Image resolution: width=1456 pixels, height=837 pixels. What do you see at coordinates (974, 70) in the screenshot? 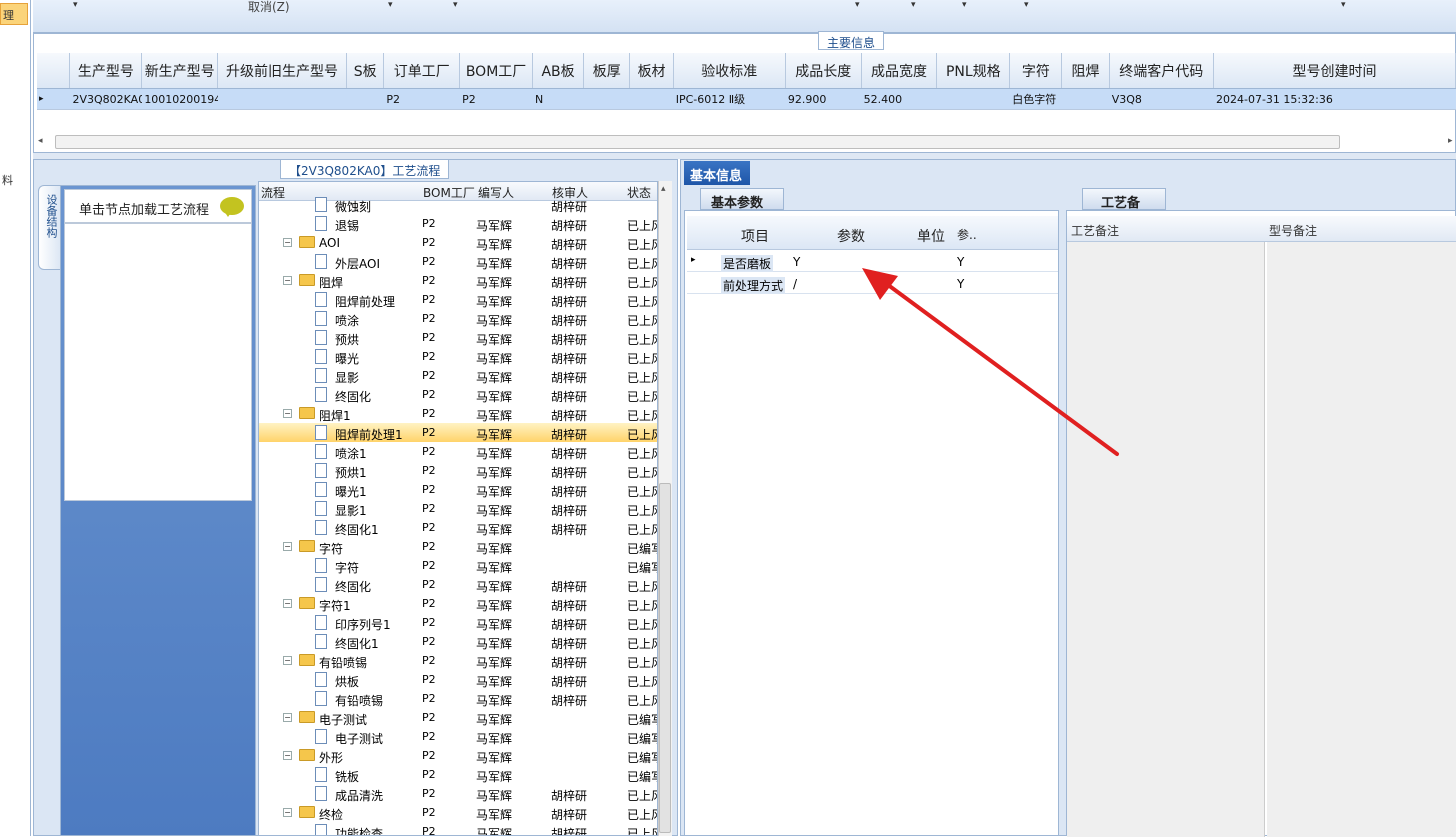
I see `main-col-header: PNL规格` at bounding box center [974, 70].